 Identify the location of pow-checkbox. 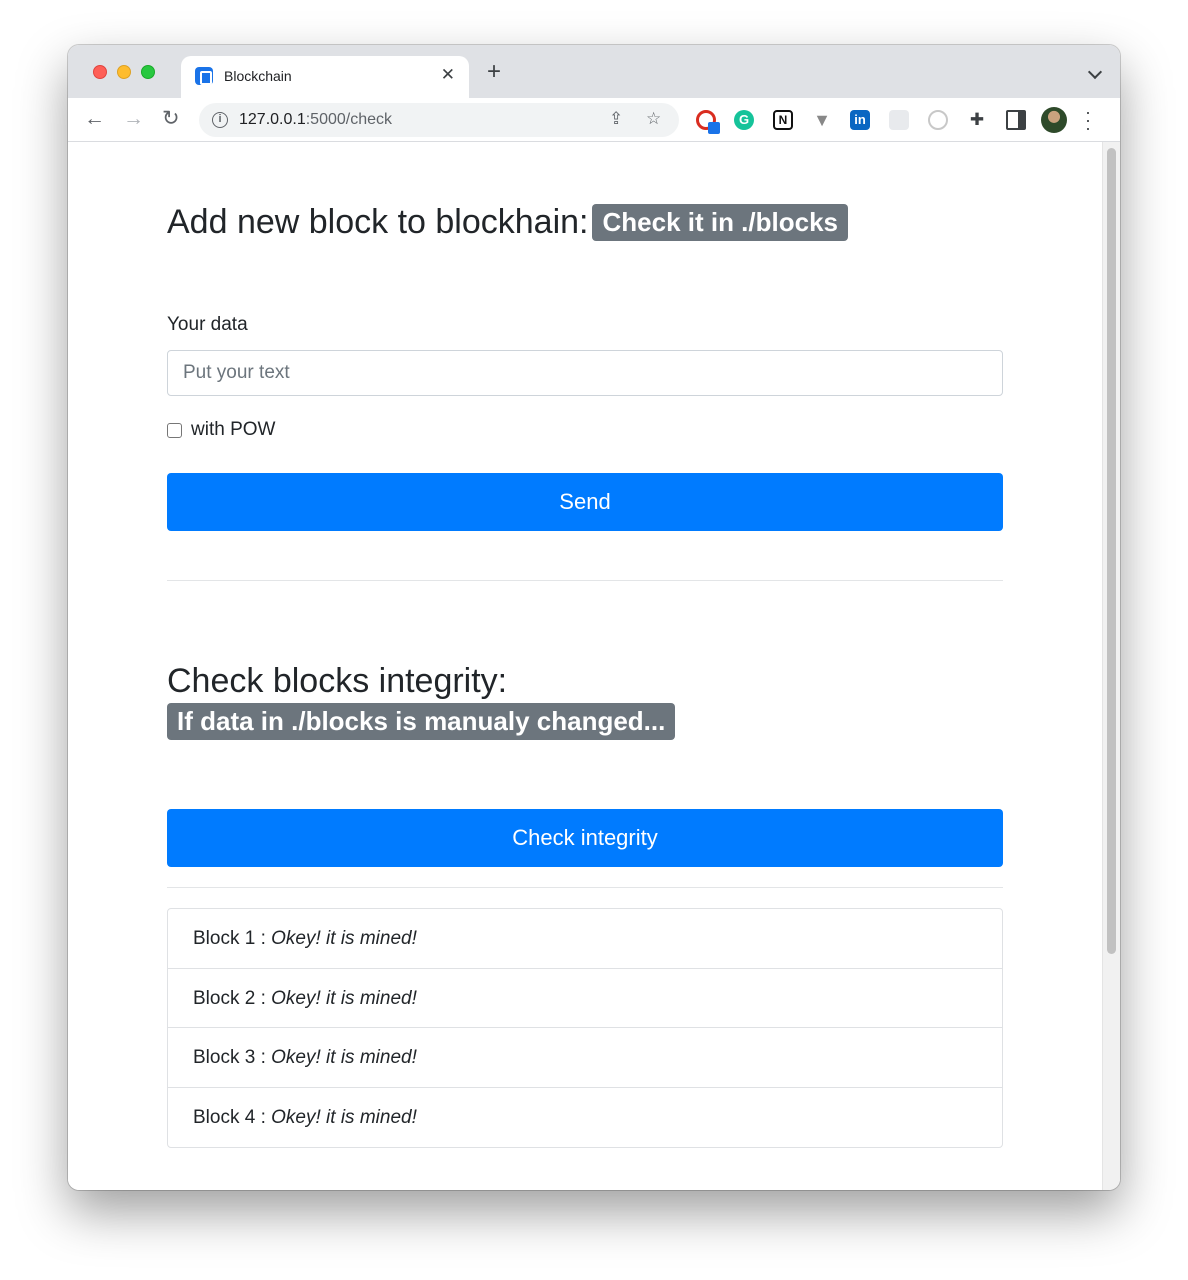
(174, 430).